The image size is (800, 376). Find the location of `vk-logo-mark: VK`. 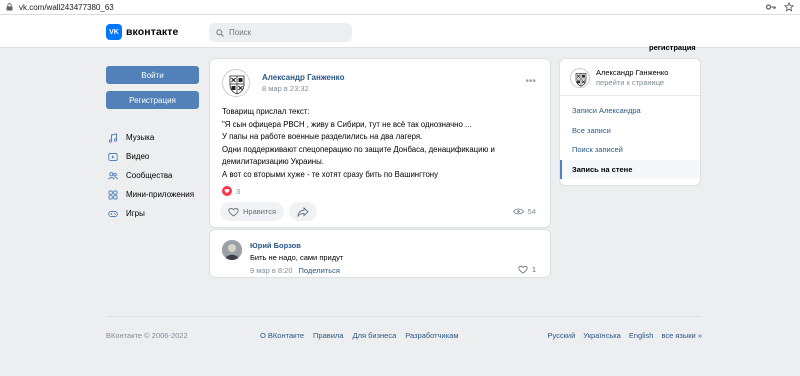

vk-logo-mark: VK is located at coordinates (114, 32).